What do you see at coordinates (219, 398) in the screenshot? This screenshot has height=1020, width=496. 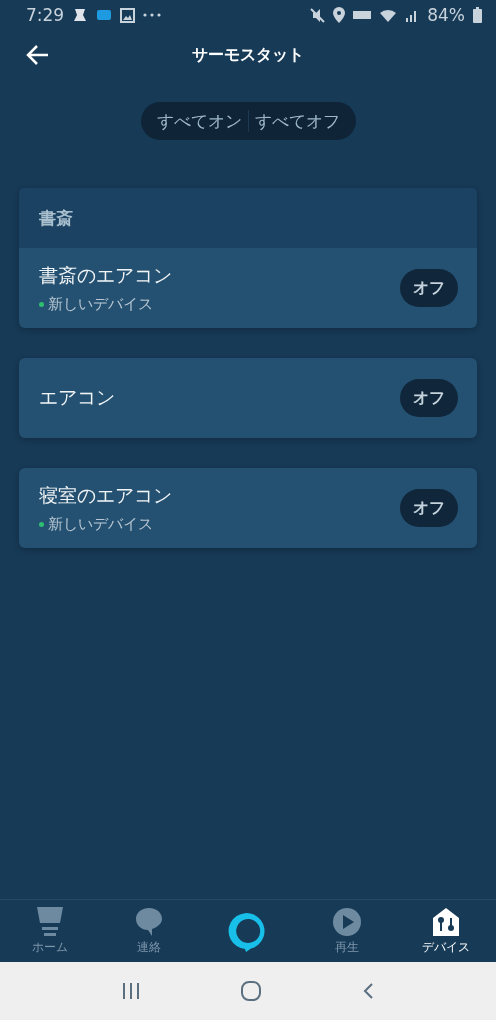 I see `device-name: エアコン` at bounding box center [219, 398].